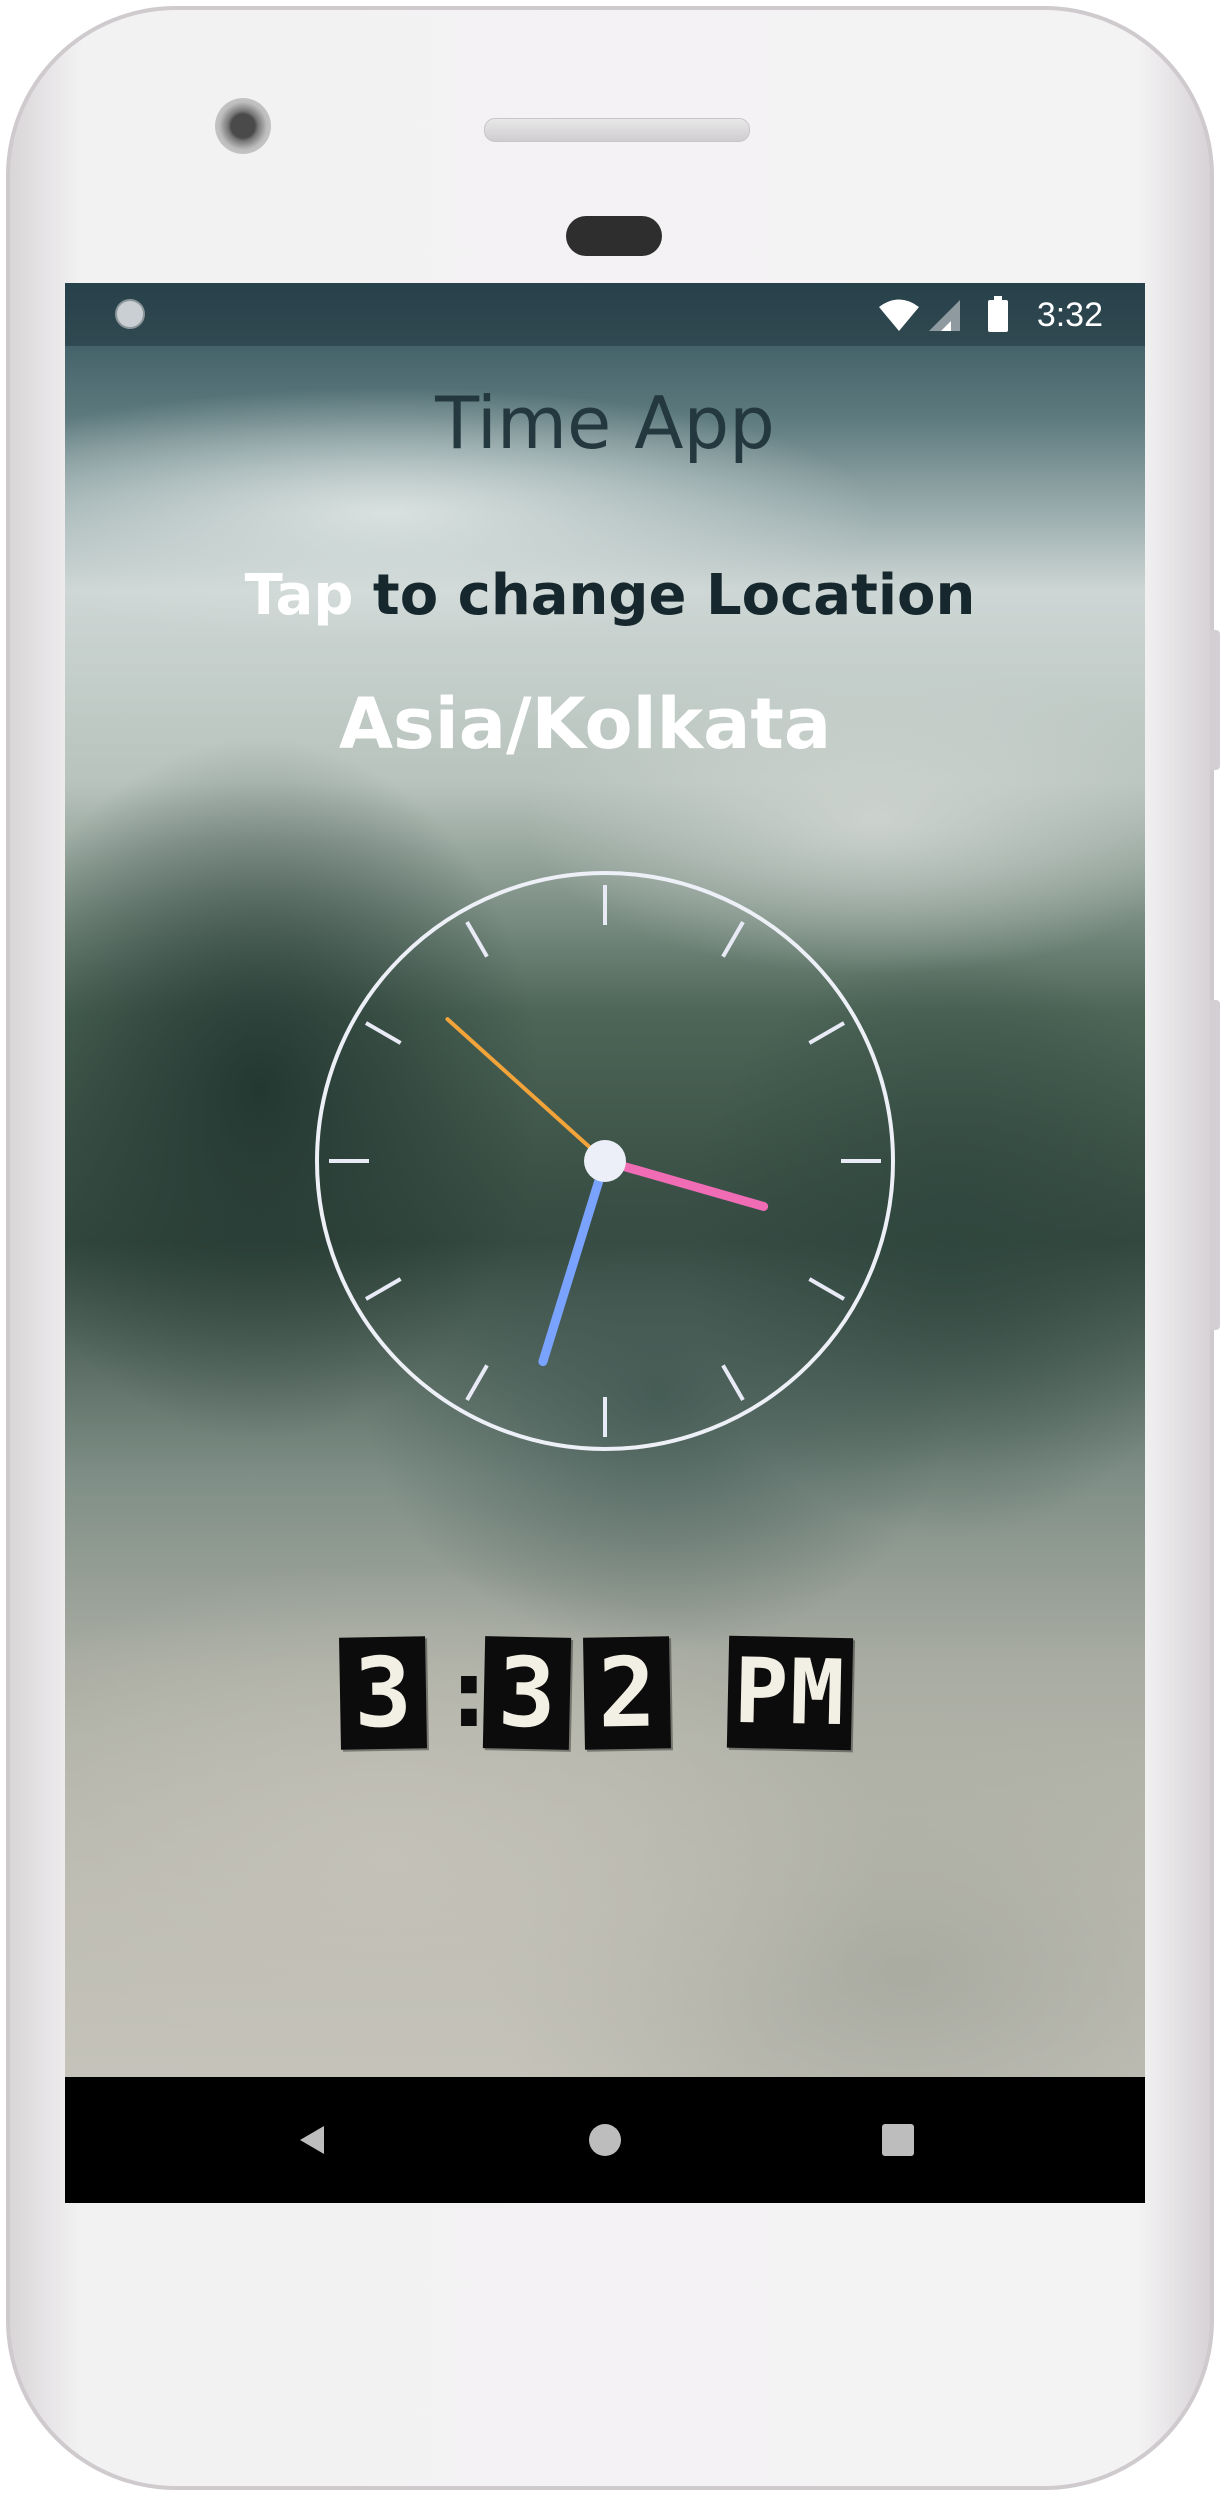 The image size is (1222, 2498). I want to click on change-location-text: to change Location, so click(664, 595).